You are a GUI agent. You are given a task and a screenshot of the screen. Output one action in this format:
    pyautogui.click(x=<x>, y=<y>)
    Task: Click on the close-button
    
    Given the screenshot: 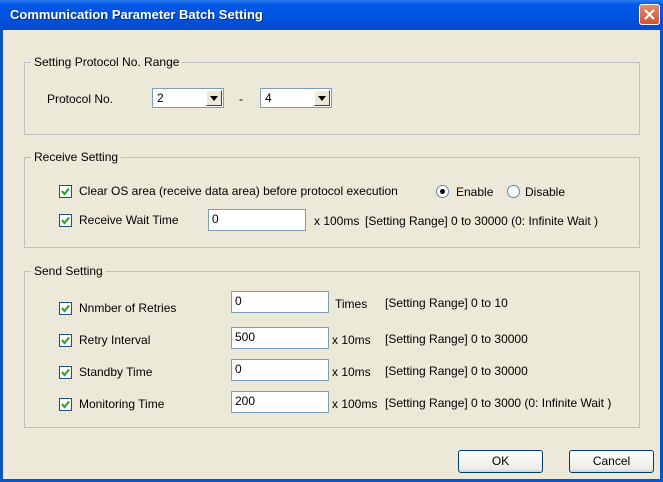 What is the action you would take?
    pyautogui.click(x=649, y=14)
    